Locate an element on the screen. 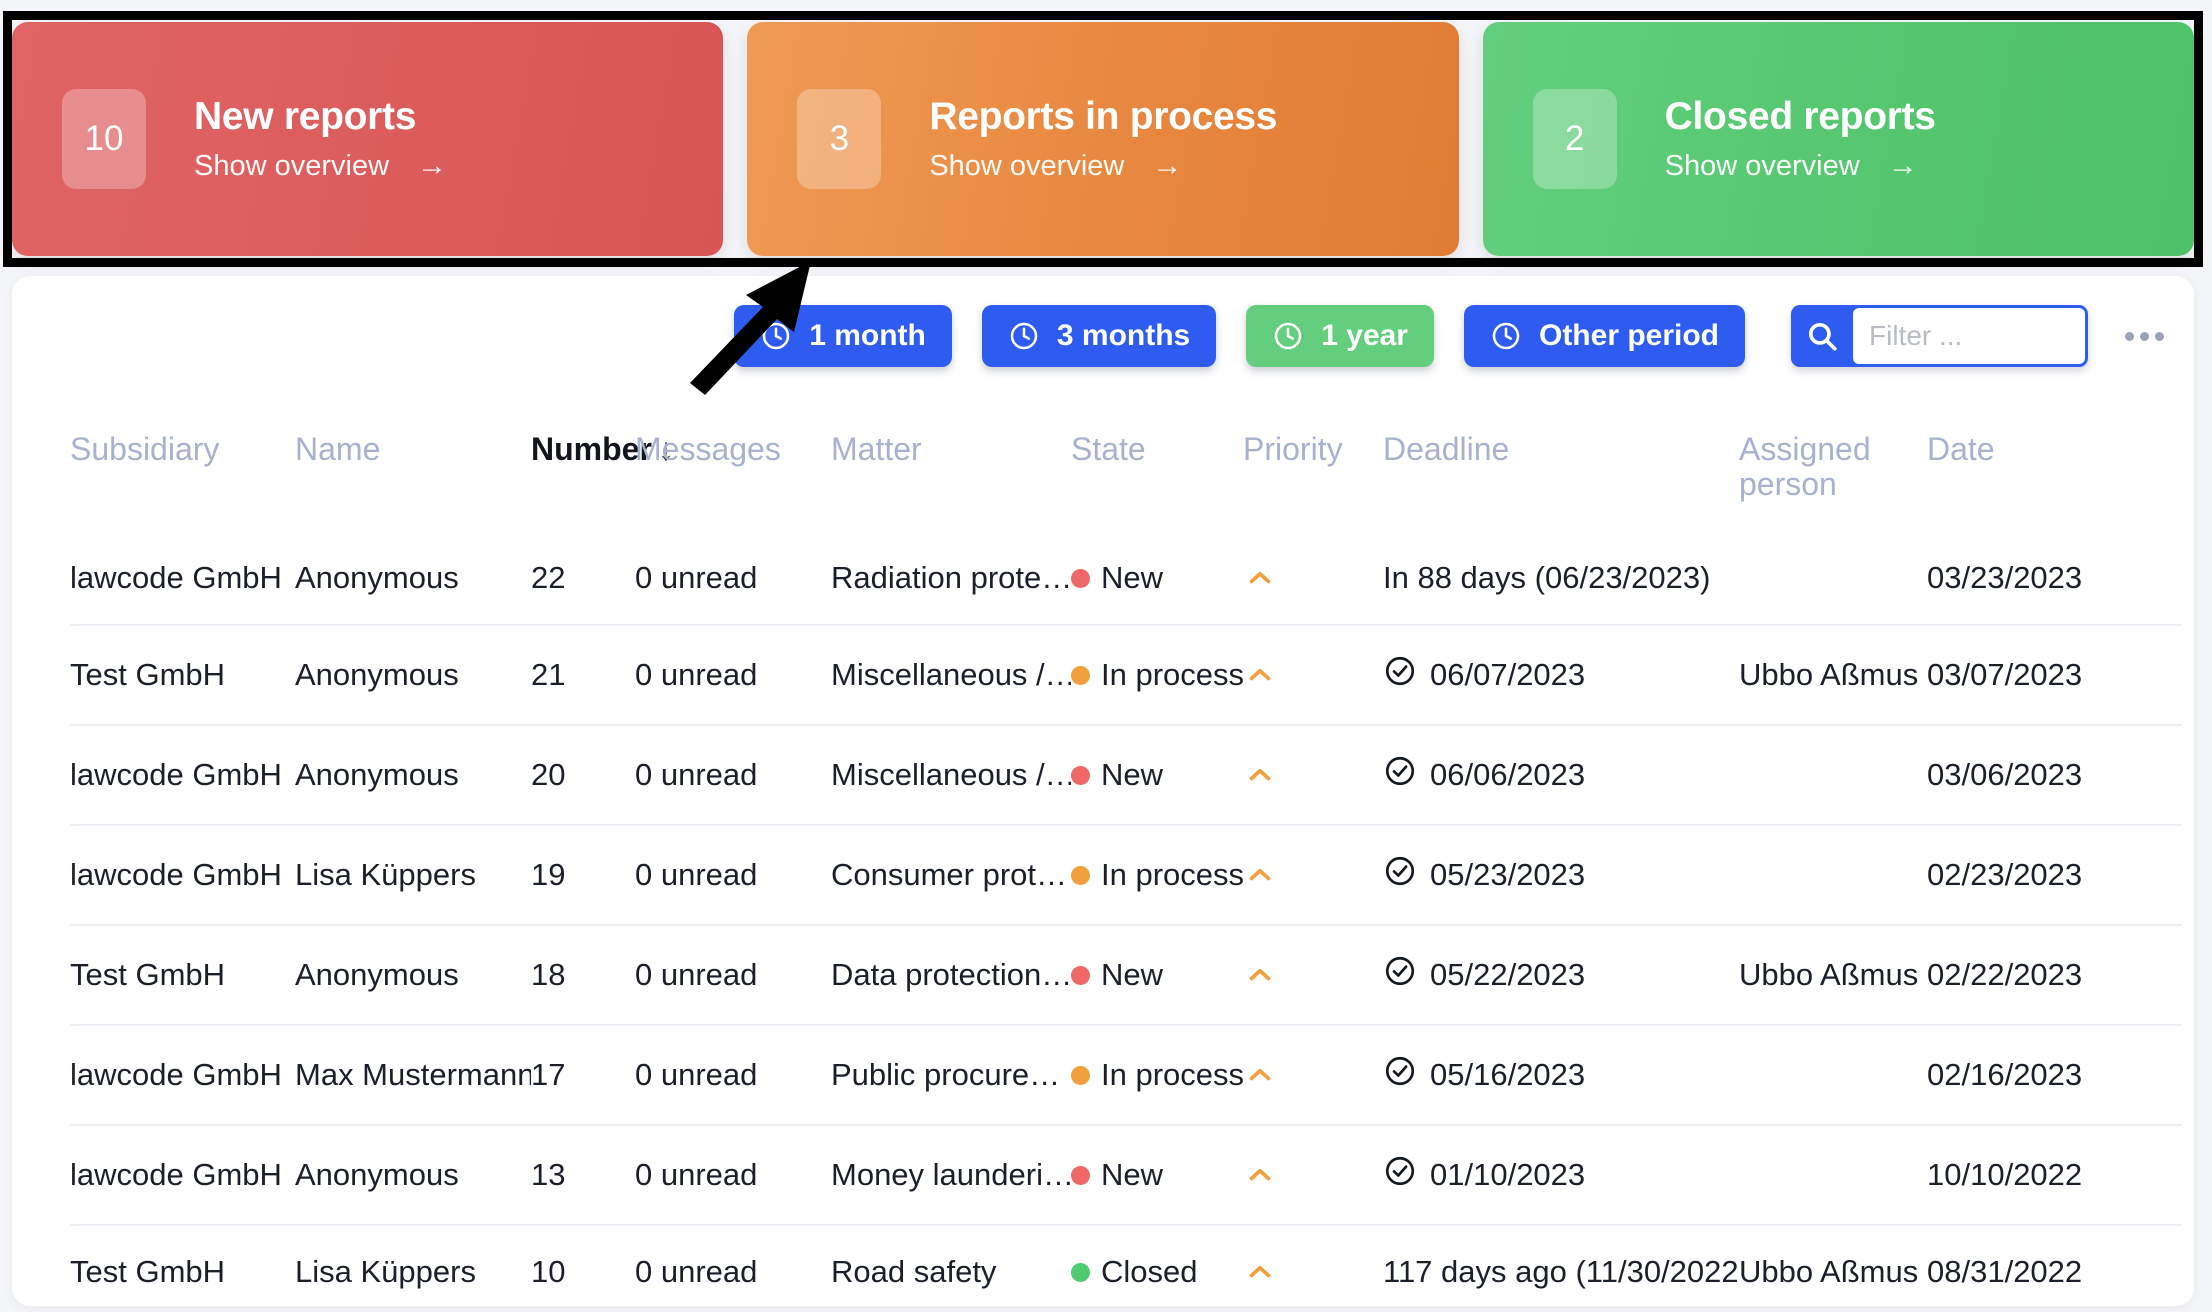  period-button: 1 month is located at coordinates (843, 336).